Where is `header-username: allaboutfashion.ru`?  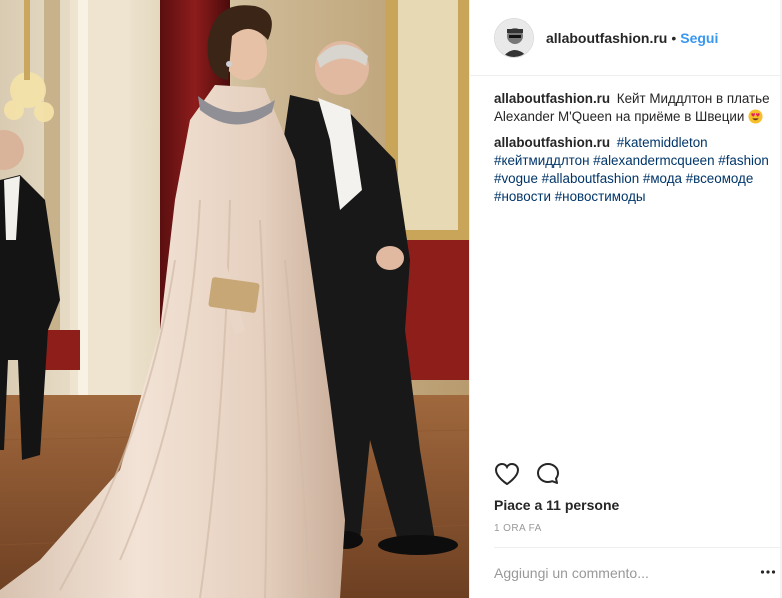
header-username: allaboutfashion.ru is located at coordinates (606, 38).